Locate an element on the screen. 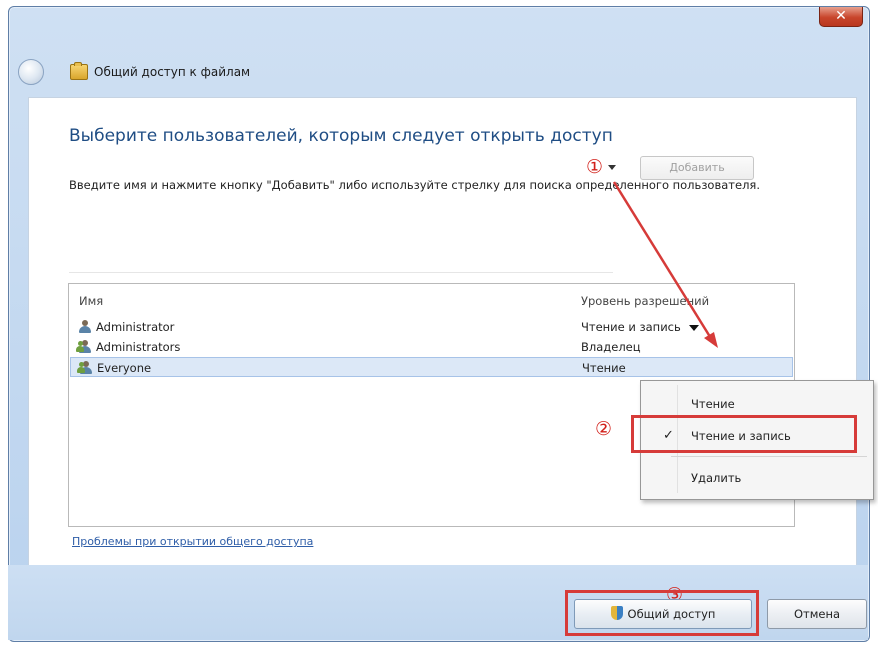 Image resolution: width=878 pixels, height=647 pixels. annotation-step-2: ② is located at coordinates (604, 429).